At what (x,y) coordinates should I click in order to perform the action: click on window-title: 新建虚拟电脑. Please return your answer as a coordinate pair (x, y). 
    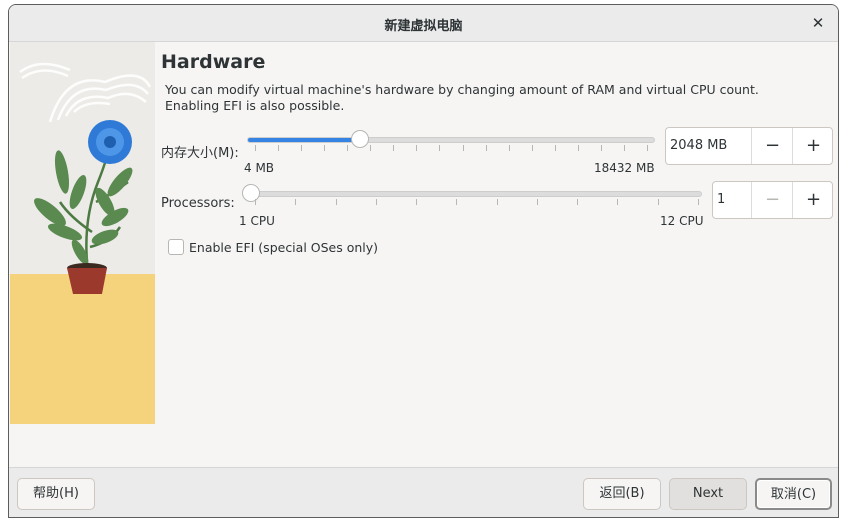
    Looking at the image, I should click on (423, 26).